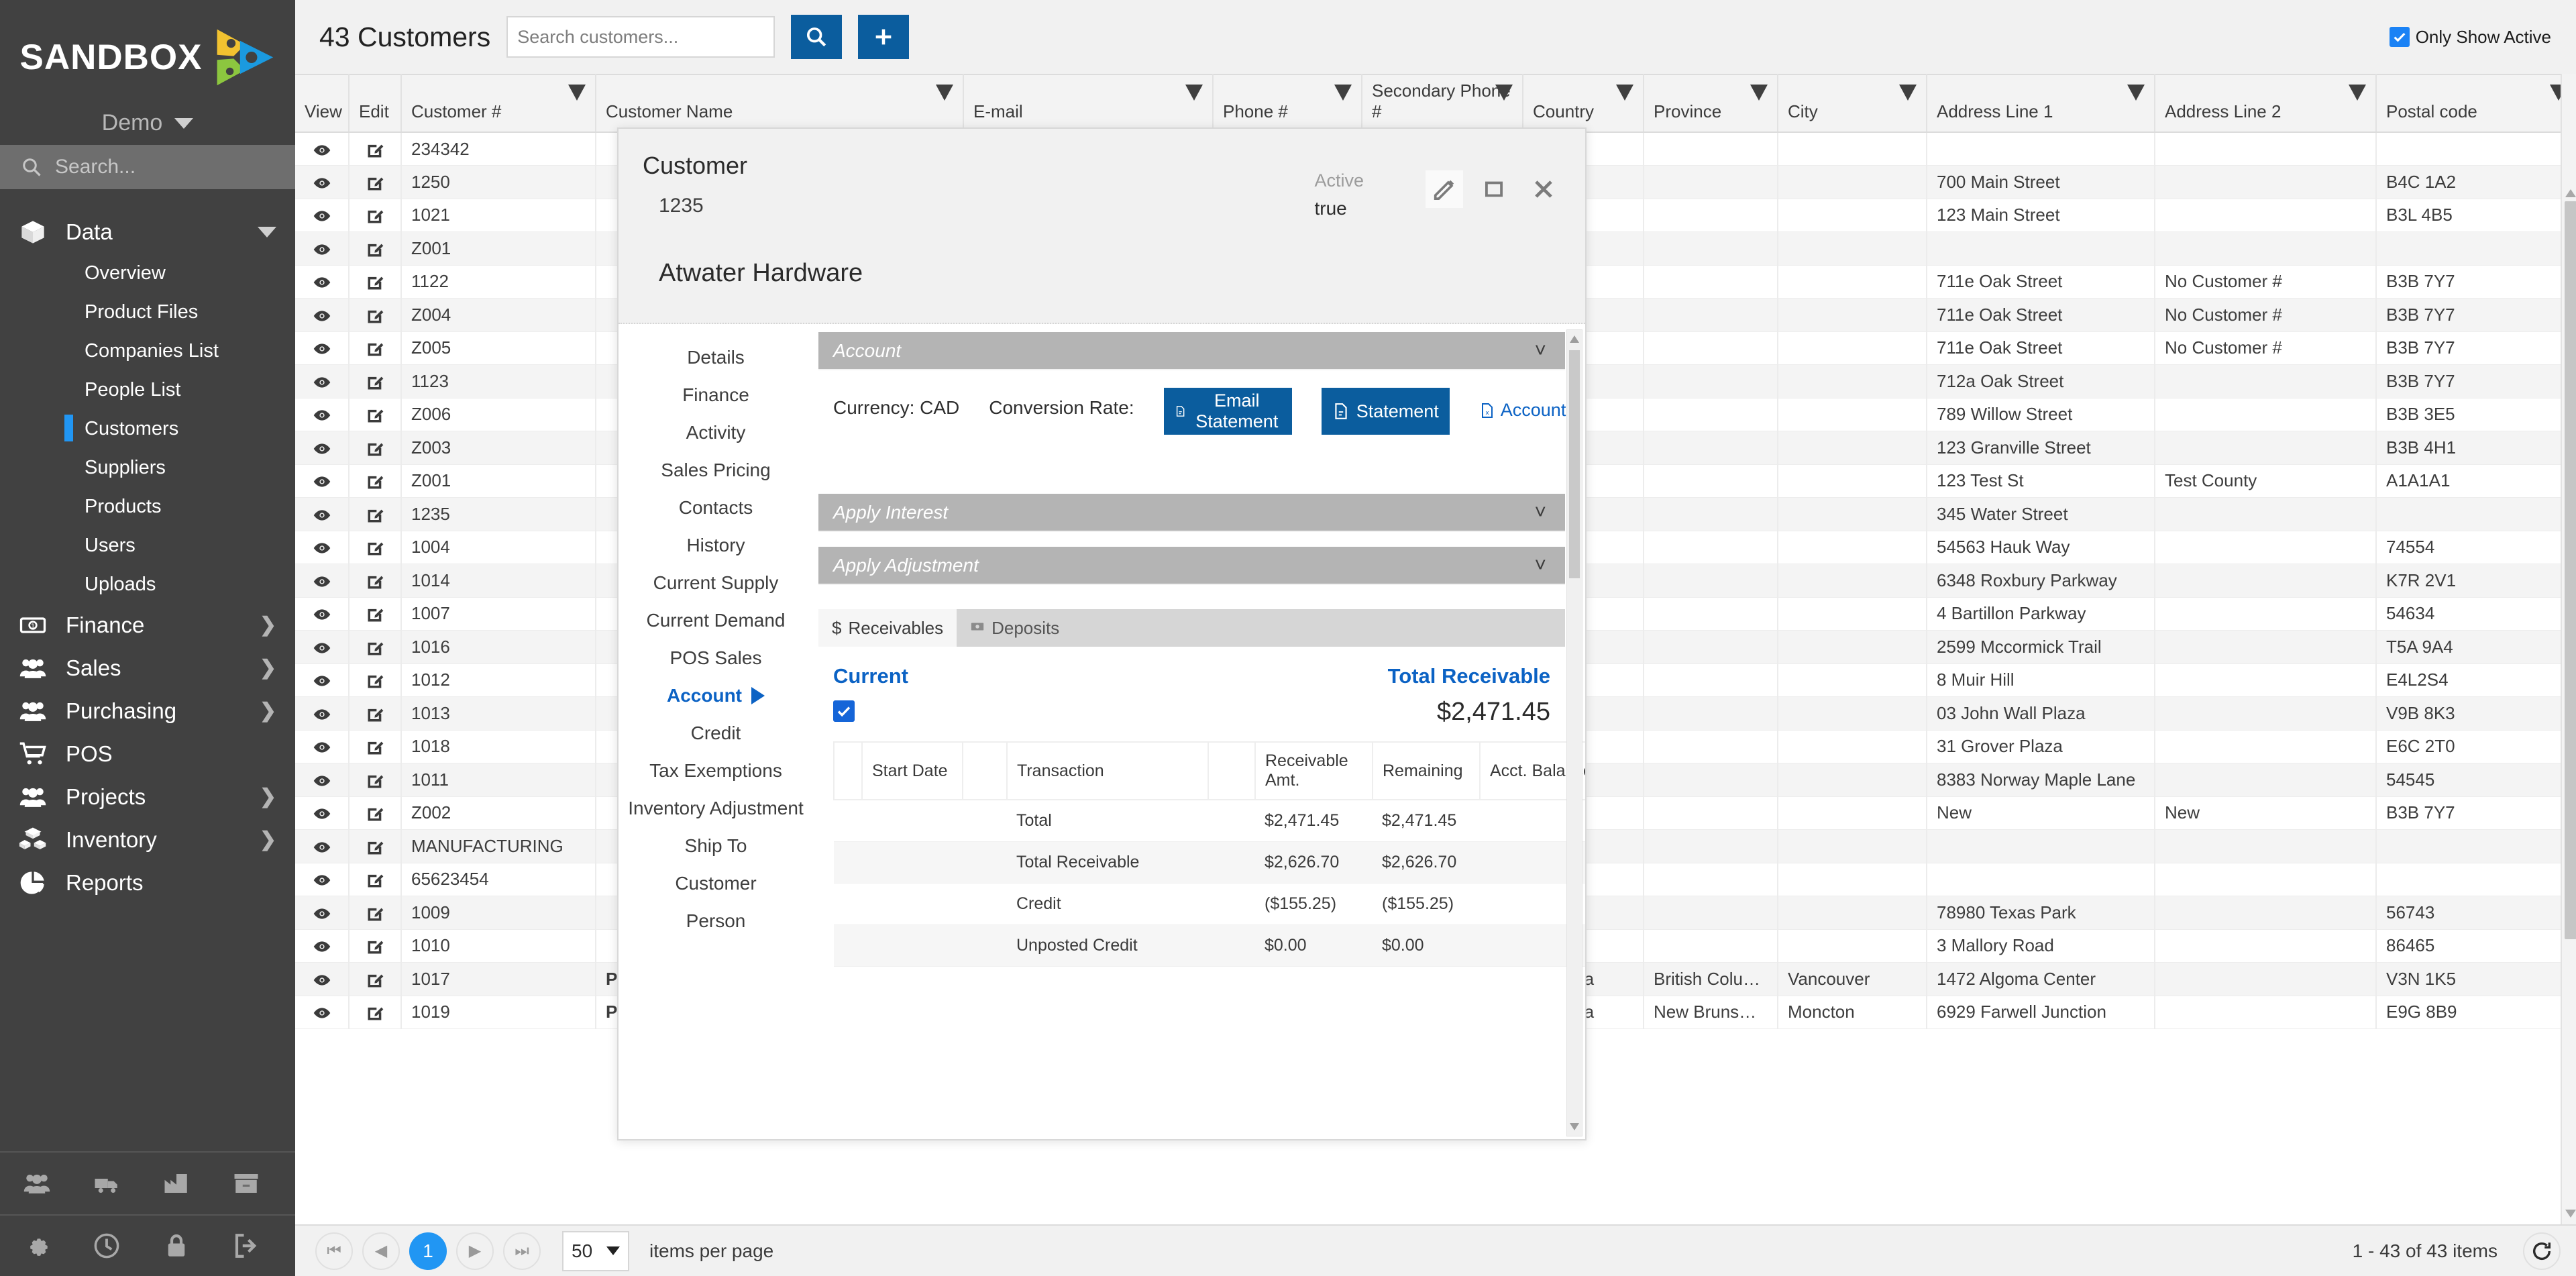 Image resolution: width=2576 pixels, height=1276 pixels. I want to click on receivables-row: Unposted Credit $0.00 $0.00, so click(1209, 946).